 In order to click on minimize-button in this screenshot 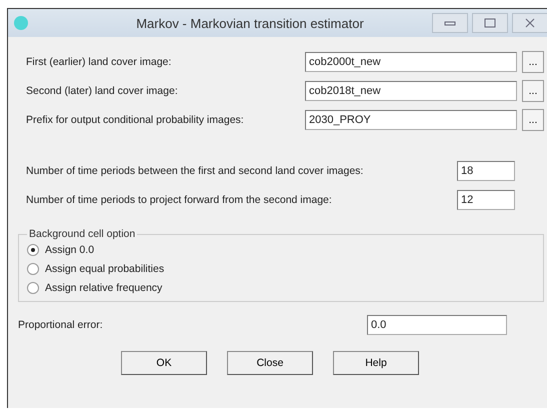, I will do `click(450, 23)`.